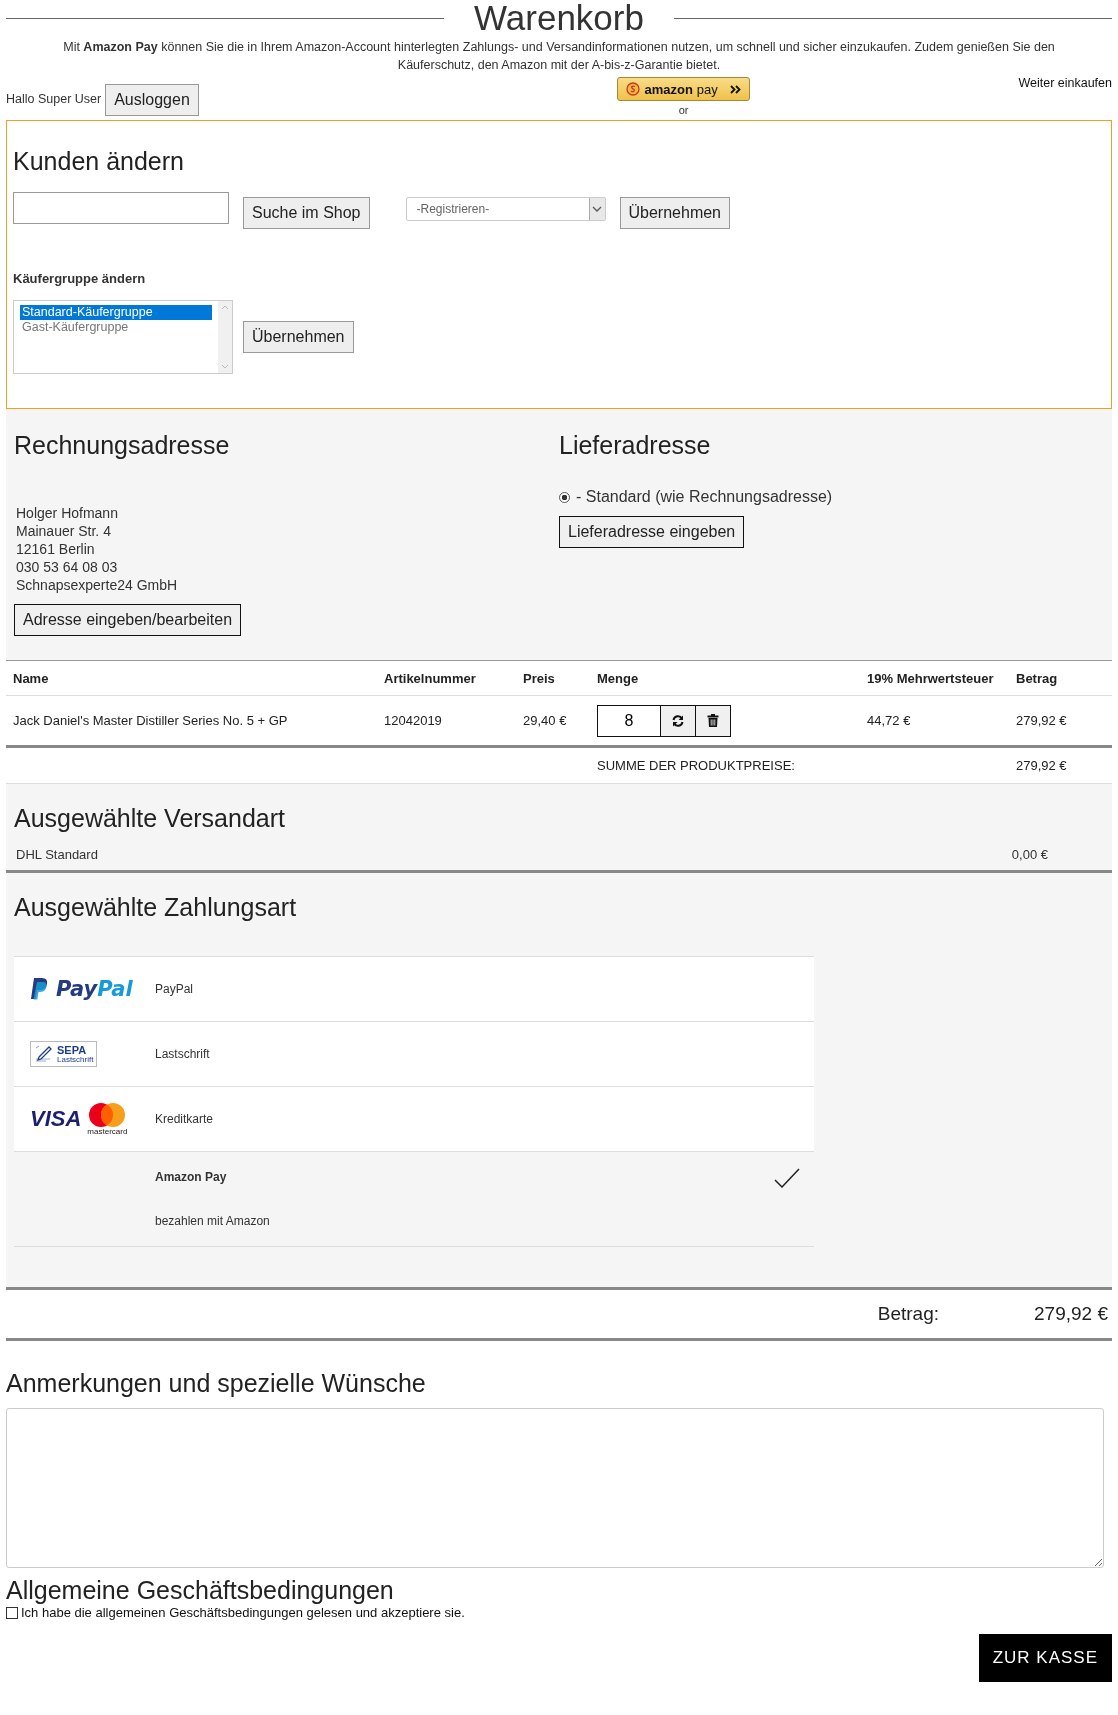  What do you see at coordinates (1029, 854) in the screenshot?
I see `shipping-price: 0,00 €` at bounding box center [1029, 854].